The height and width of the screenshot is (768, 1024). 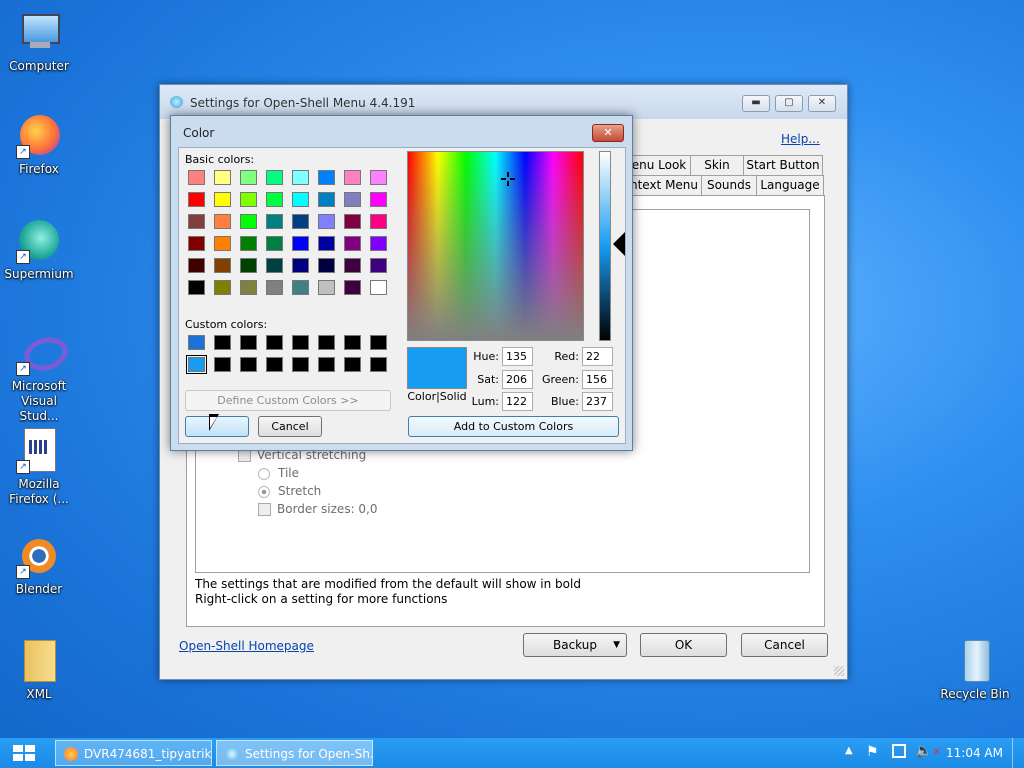 I want to click on cancel-button: Cancel, so click(x=784, y=645).